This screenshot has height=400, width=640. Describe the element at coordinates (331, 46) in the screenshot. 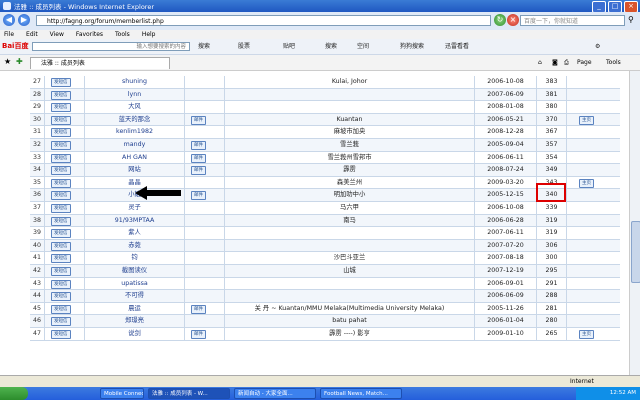

I see `baidu-search2-button: 搜索` at that location.